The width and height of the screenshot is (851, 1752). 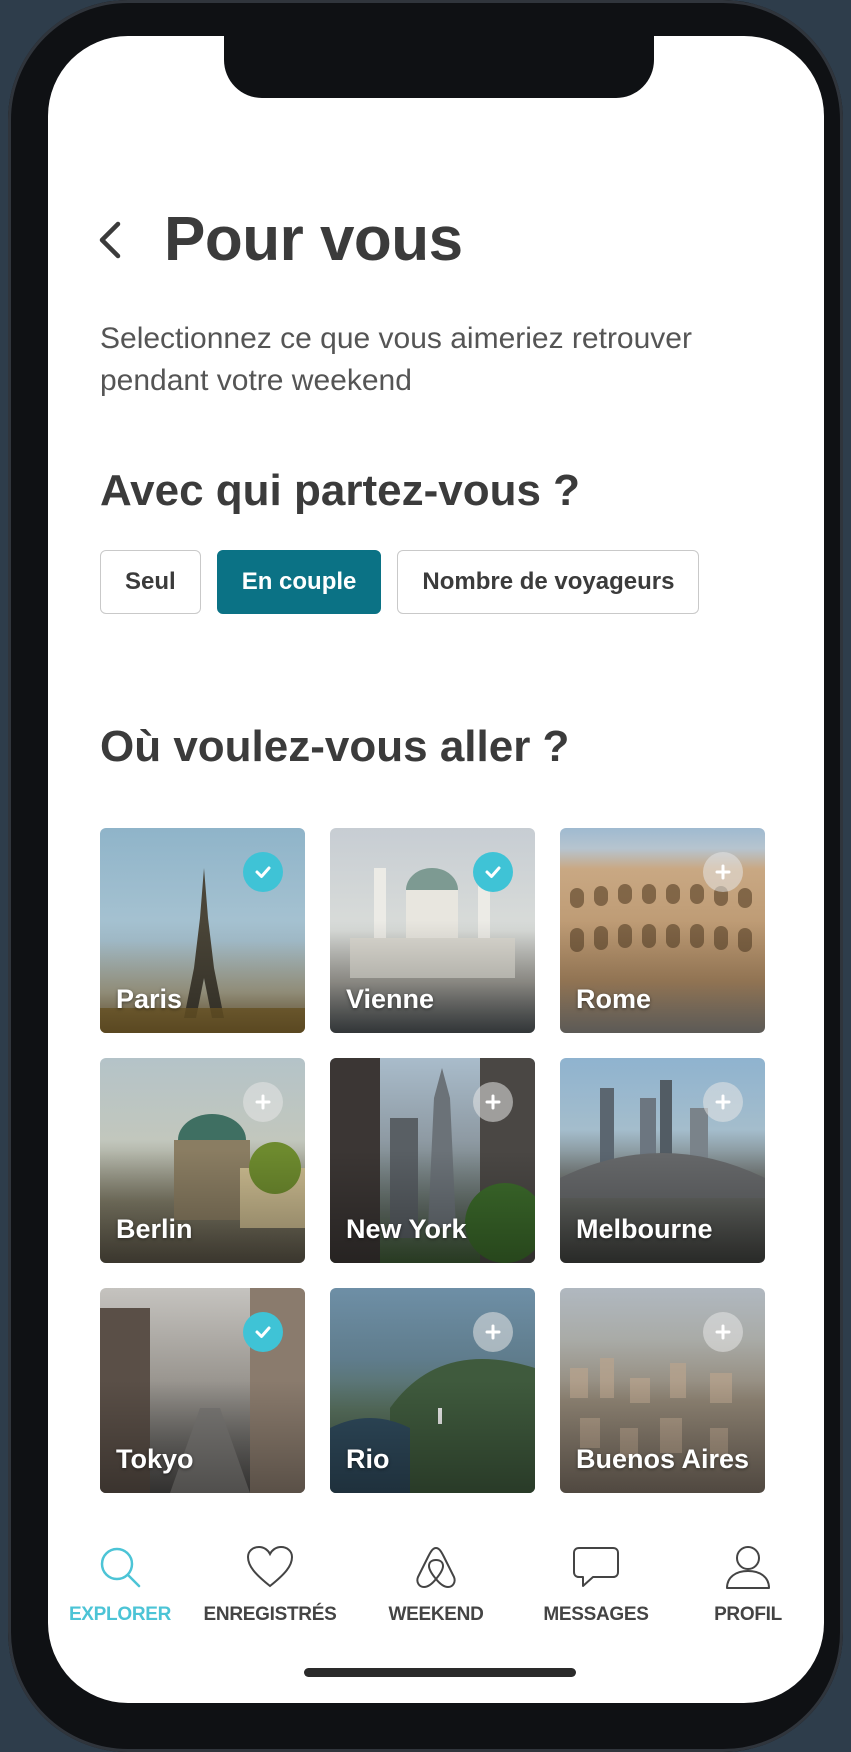 I want to click on option-seul-chip: Seul, so click(x=150, y=582).